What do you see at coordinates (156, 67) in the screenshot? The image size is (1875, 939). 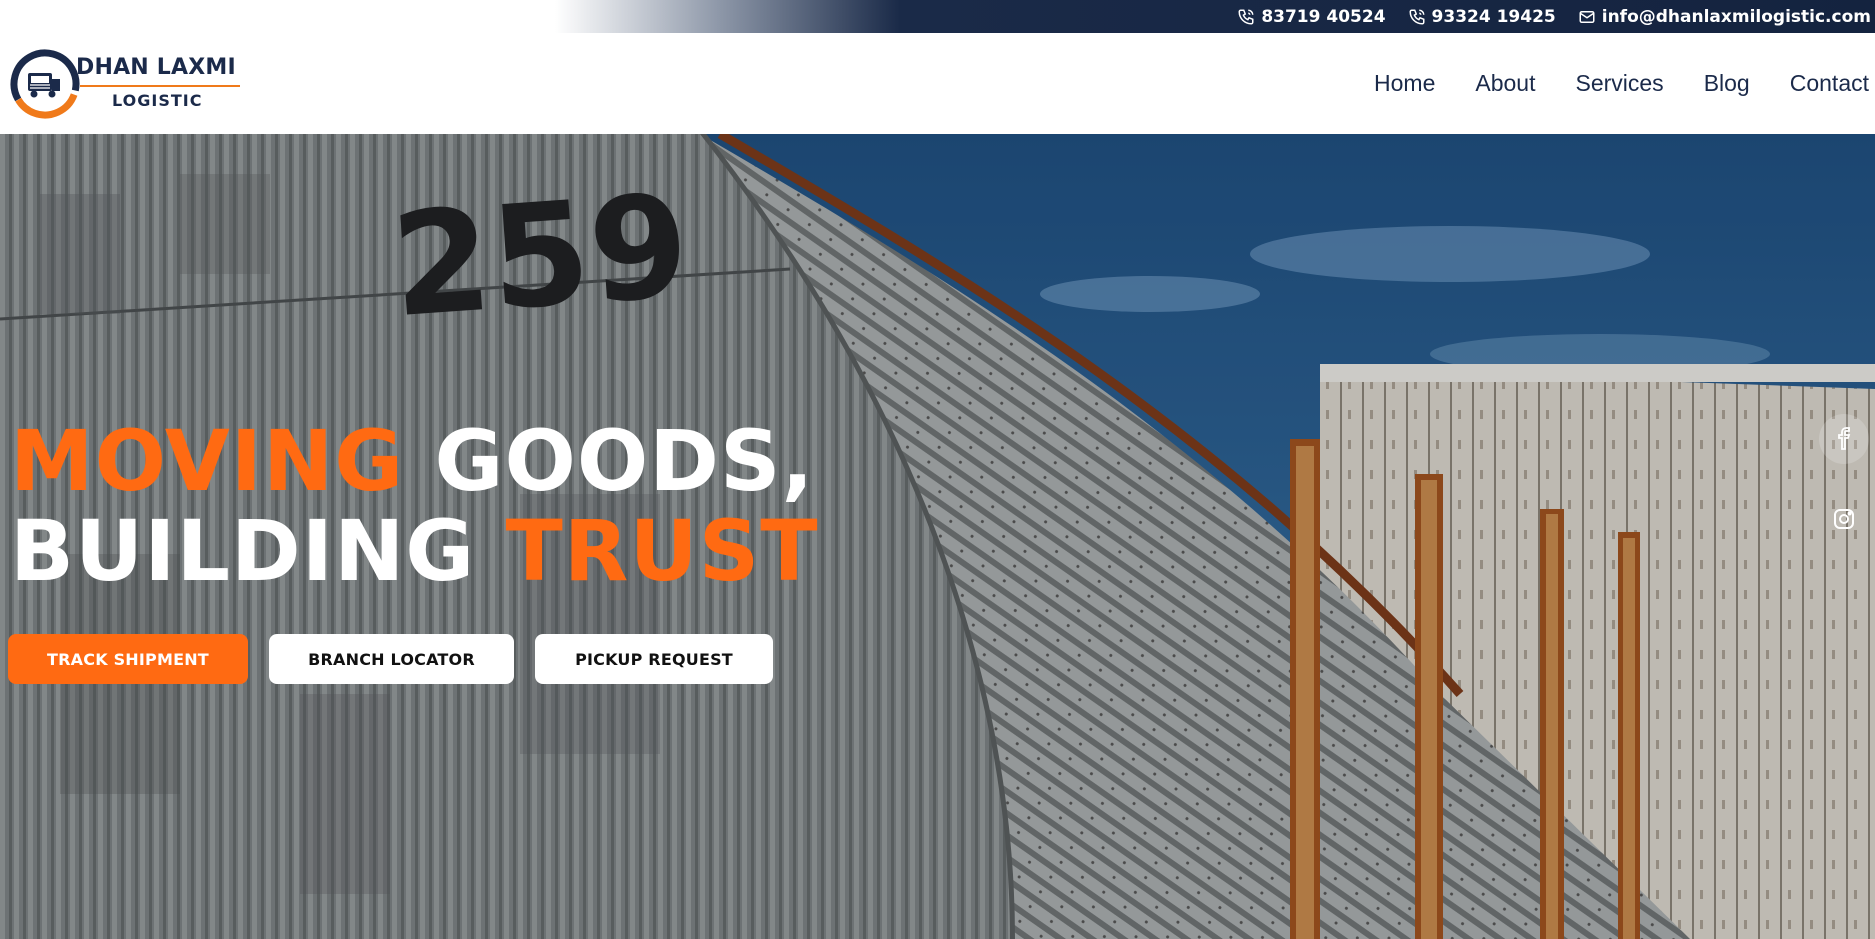 I see `brand-name-line-1: DHAN LAXMI` at bounding box center [156, 67].